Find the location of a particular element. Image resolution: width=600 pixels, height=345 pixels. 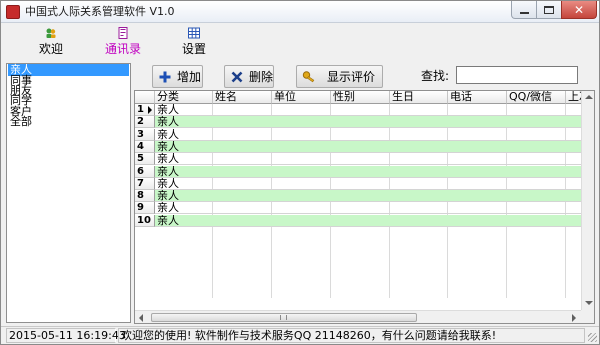

grid-corner-header is located at coordinates (145, 97).